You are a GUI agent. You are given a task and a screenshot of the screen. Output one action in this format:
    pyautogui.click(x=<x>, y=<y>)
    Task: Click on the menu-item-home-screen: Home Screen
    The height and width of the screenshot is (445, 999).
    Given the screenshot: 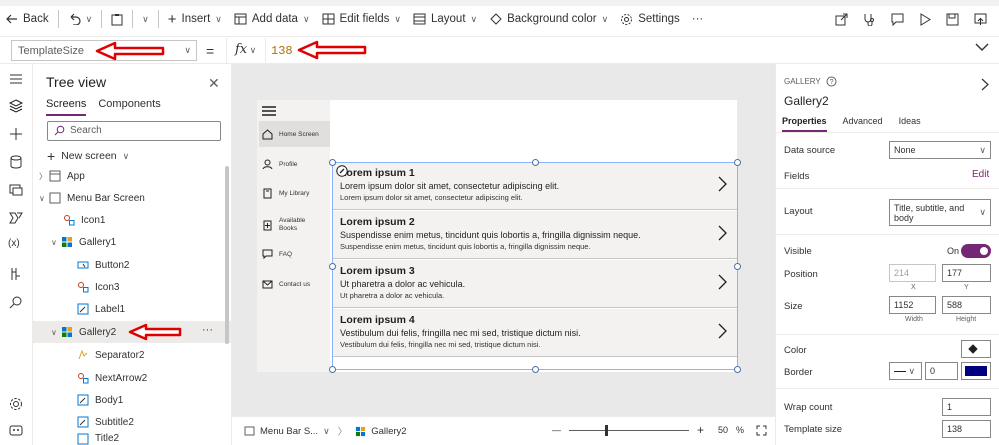 What is the action you would take?
    pyautogui.click(x=294, y=134)
    